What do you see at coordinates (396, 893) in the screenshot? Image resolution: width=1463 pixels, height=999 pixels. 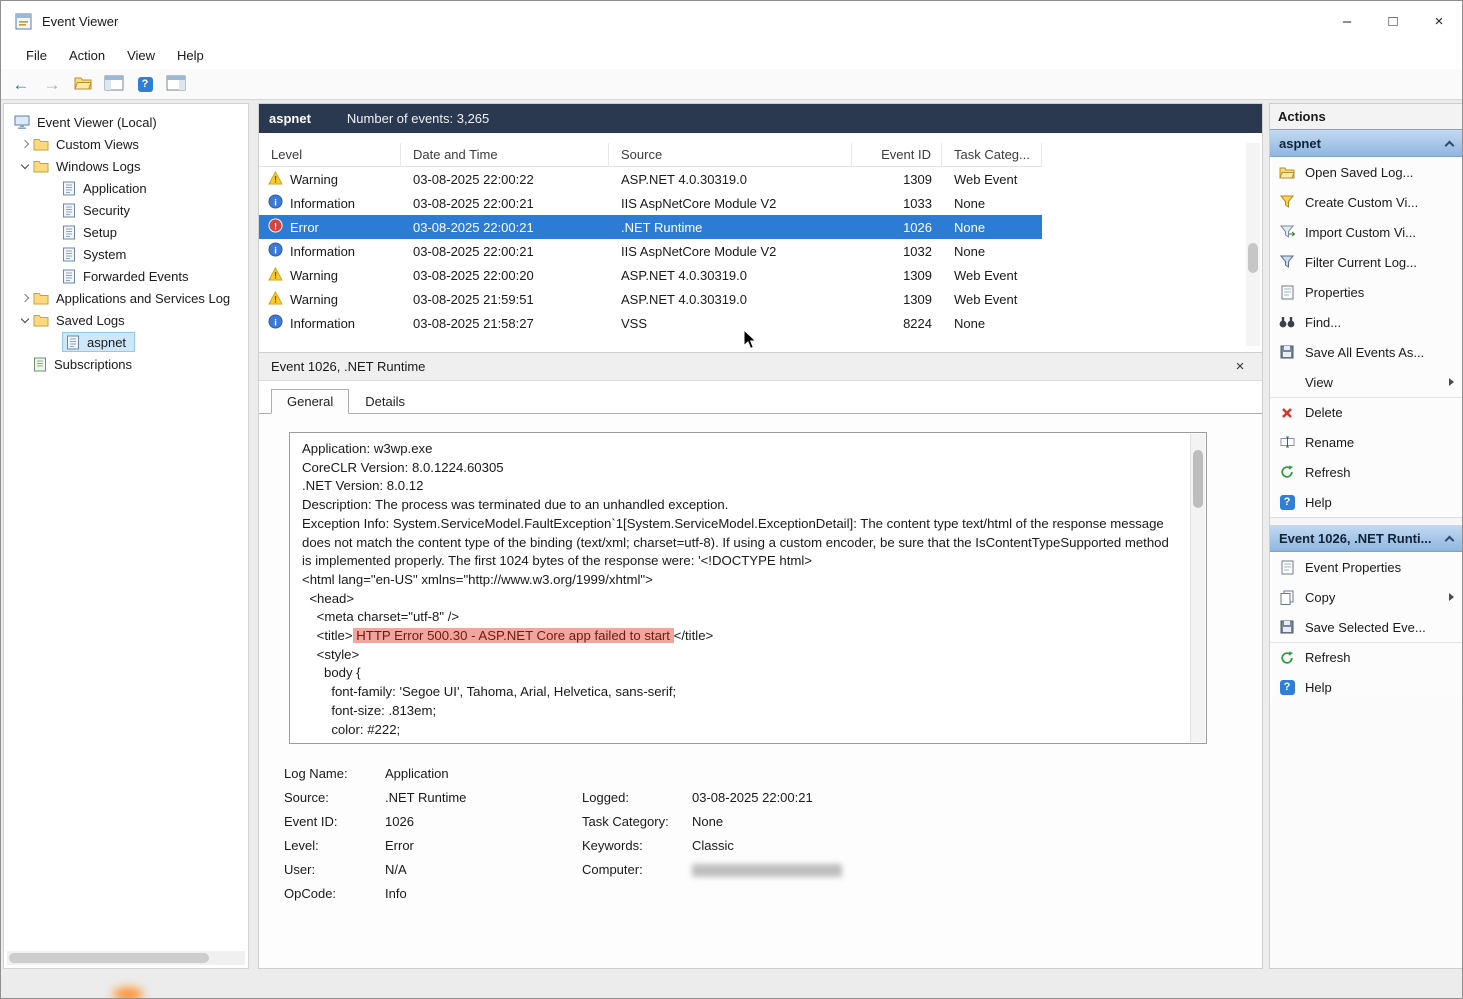 I see `field-value: Info` at bounding box center [396, 893].